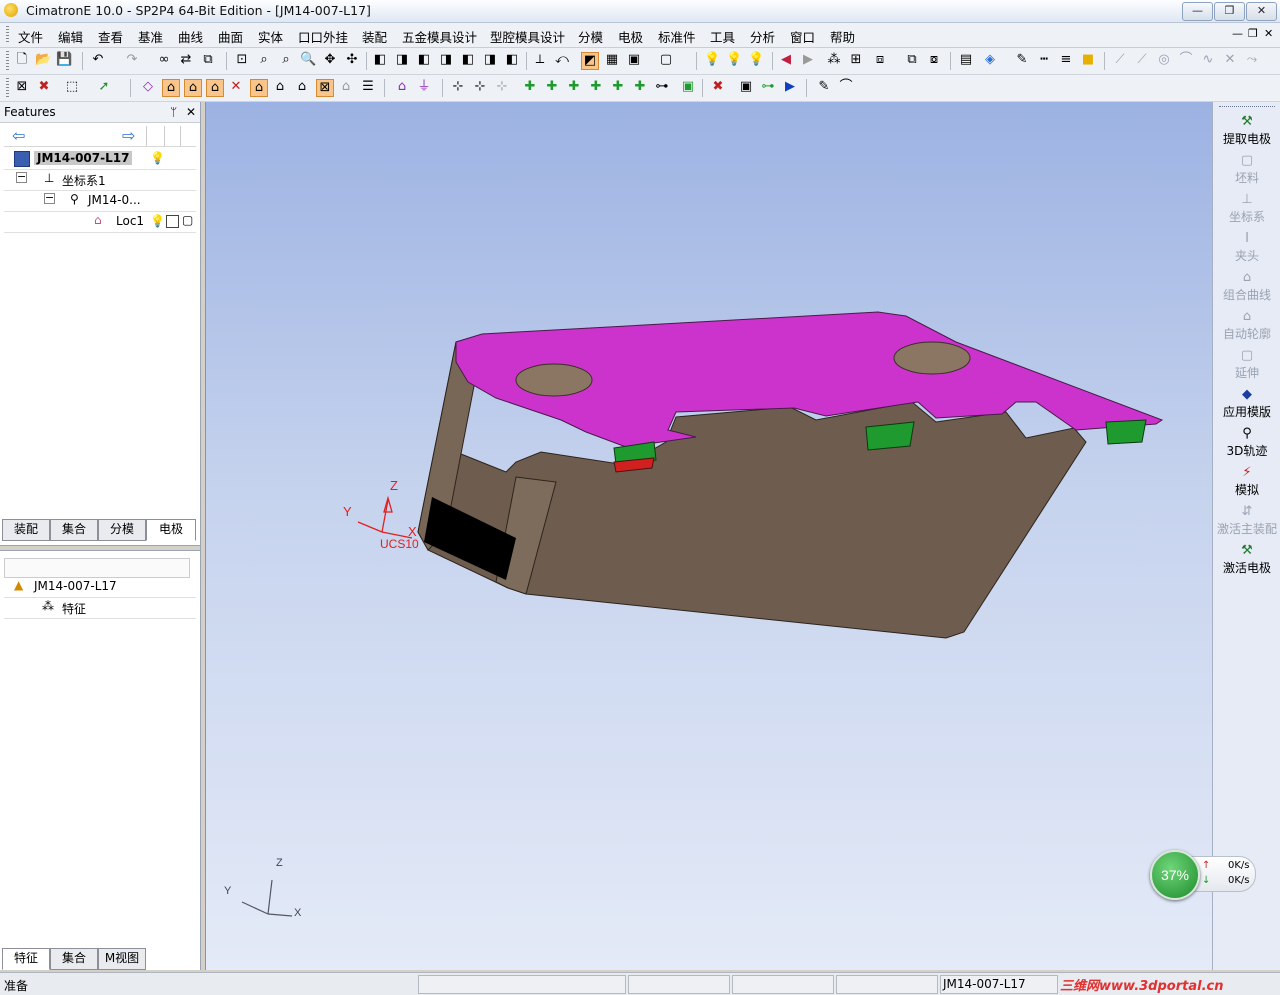  What do you see at coordinates (7, 88) in the screenshot?
I see `toolbar-grip` at bounding box center [7, 88].